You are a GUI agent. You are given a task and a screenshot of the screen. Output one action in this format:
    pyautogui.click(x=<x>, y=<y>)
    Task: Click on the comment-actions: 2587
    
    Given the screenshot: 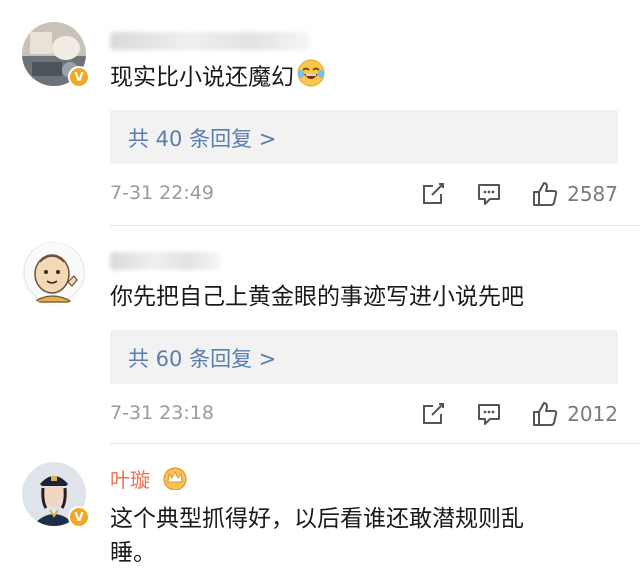 What is the action you would take?
    pyautogui.click(x=518, y=194)
    